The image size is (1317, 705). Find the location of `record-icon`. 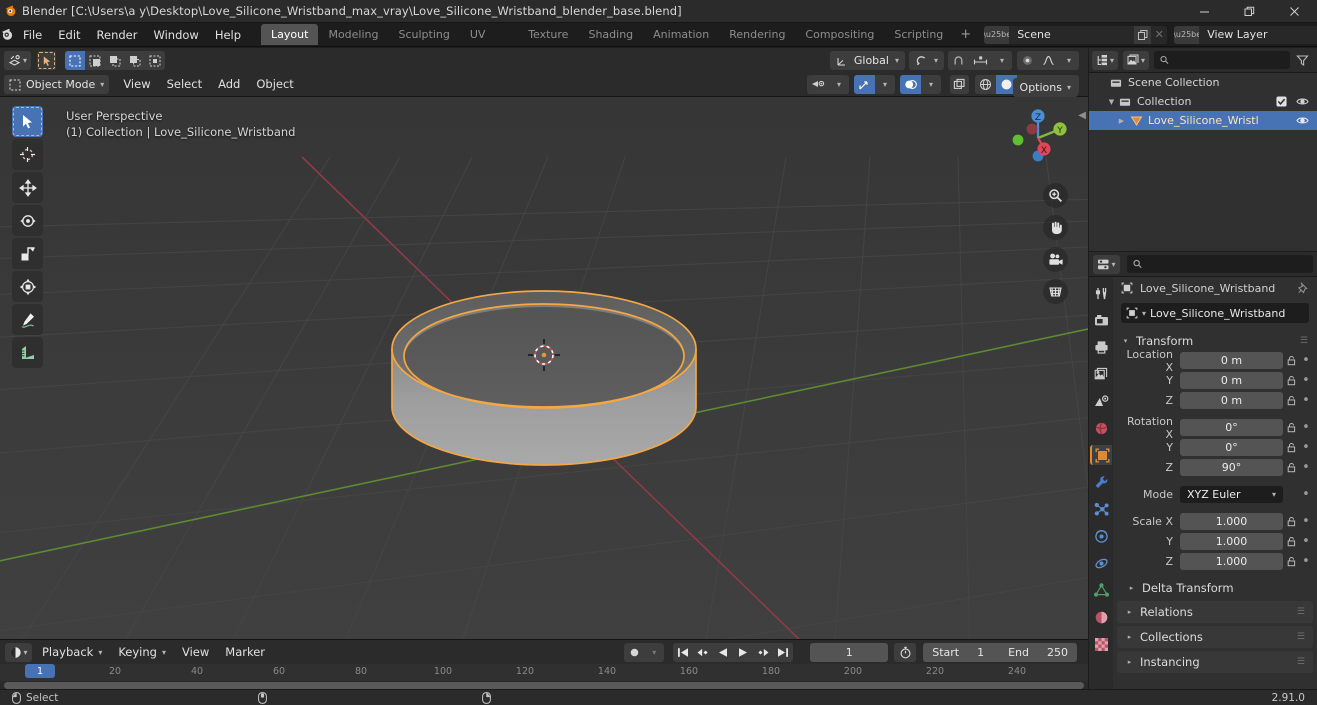

record-icon is located at coordinates (634, 652).